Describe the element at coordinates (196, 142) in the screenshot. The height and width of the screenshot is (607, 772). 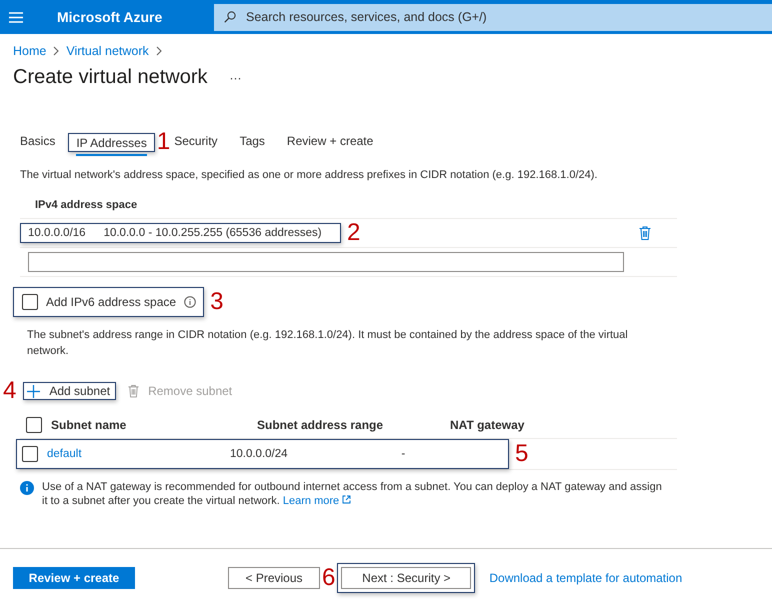
I see `tab: Security` at that location.